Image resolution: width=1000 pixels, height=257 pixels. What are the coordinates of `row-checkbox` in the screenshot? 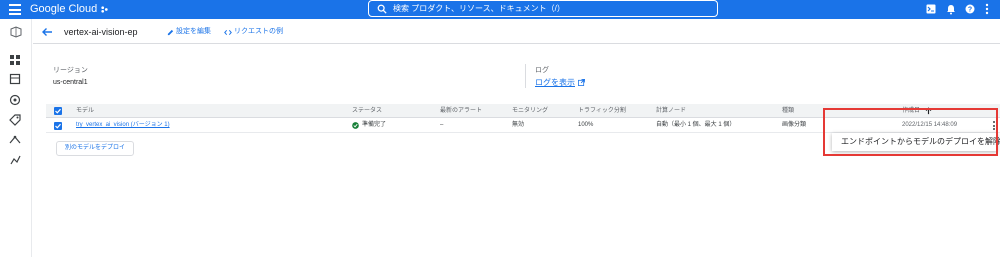 It's located at (58, 126).